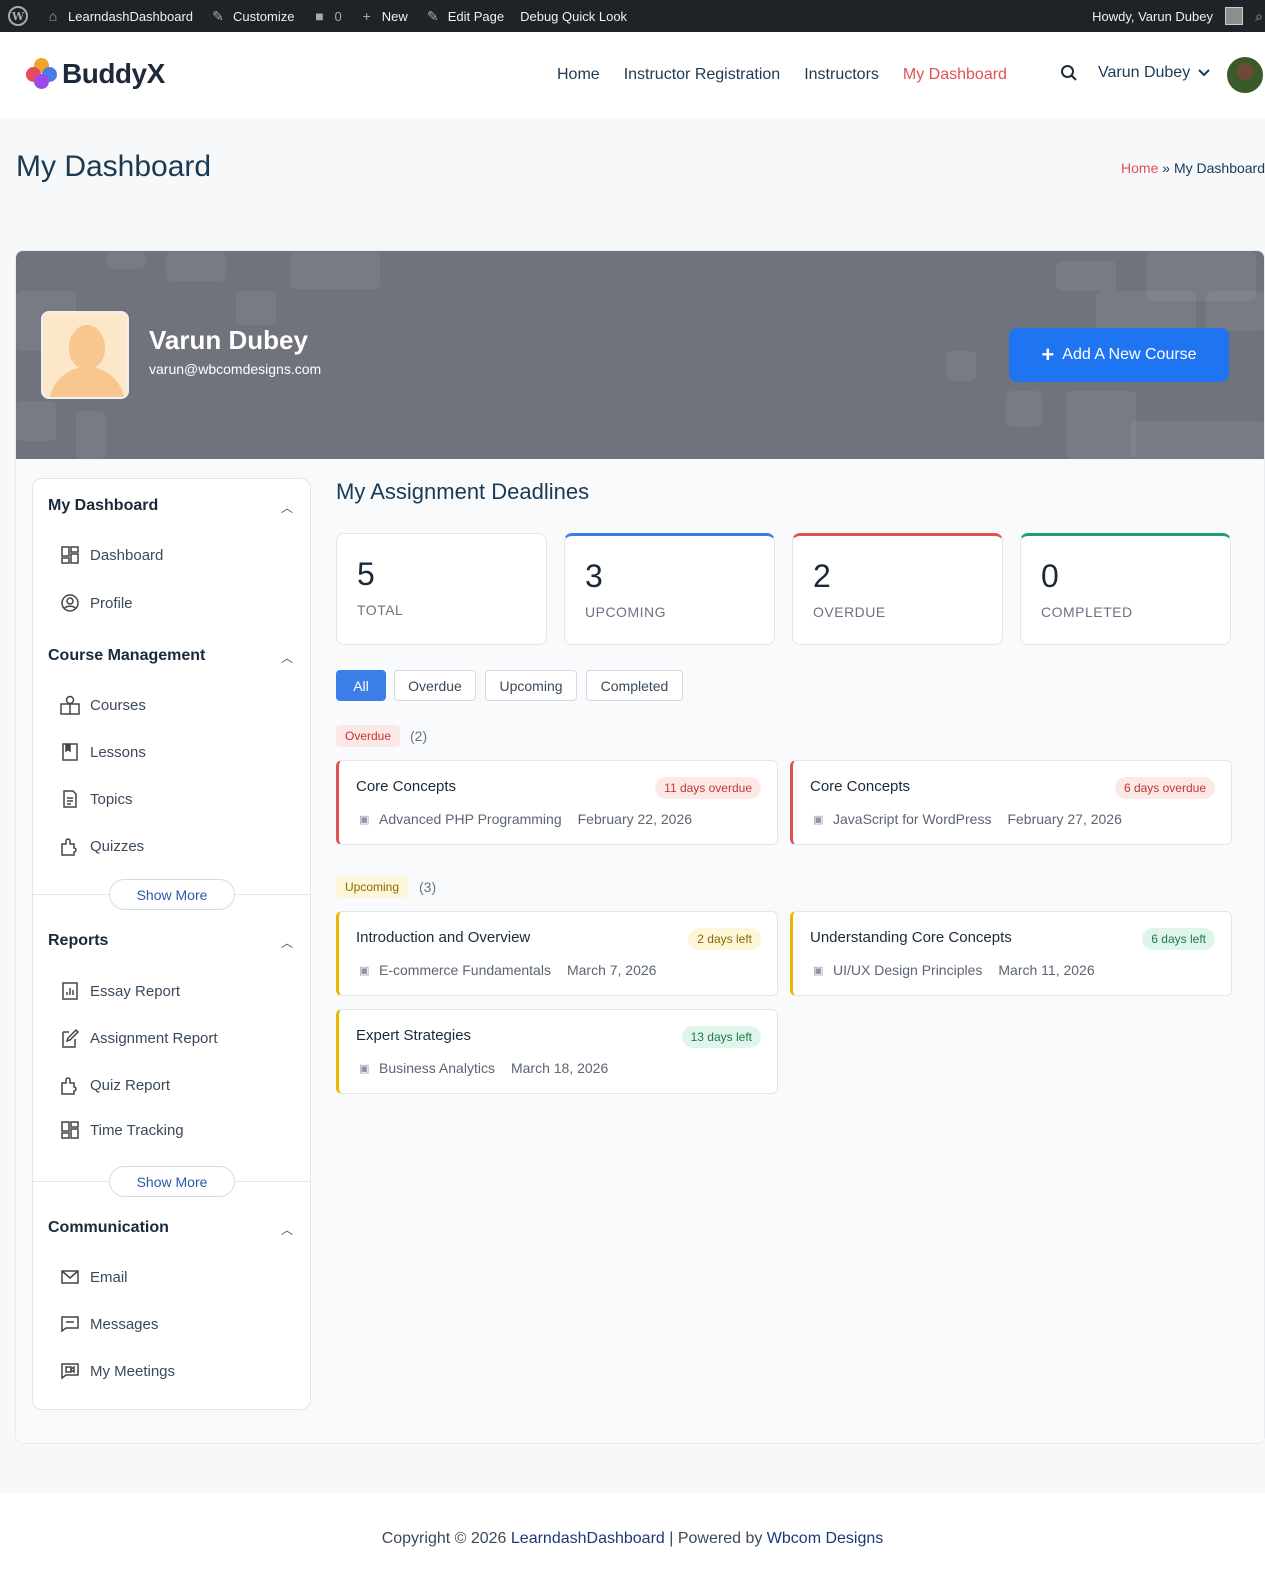  What do you see at coordinates (102, 846) in the screenshot?
I see `sidebar-item-quizzes: Quizzes` at bounding box center [102, 846].